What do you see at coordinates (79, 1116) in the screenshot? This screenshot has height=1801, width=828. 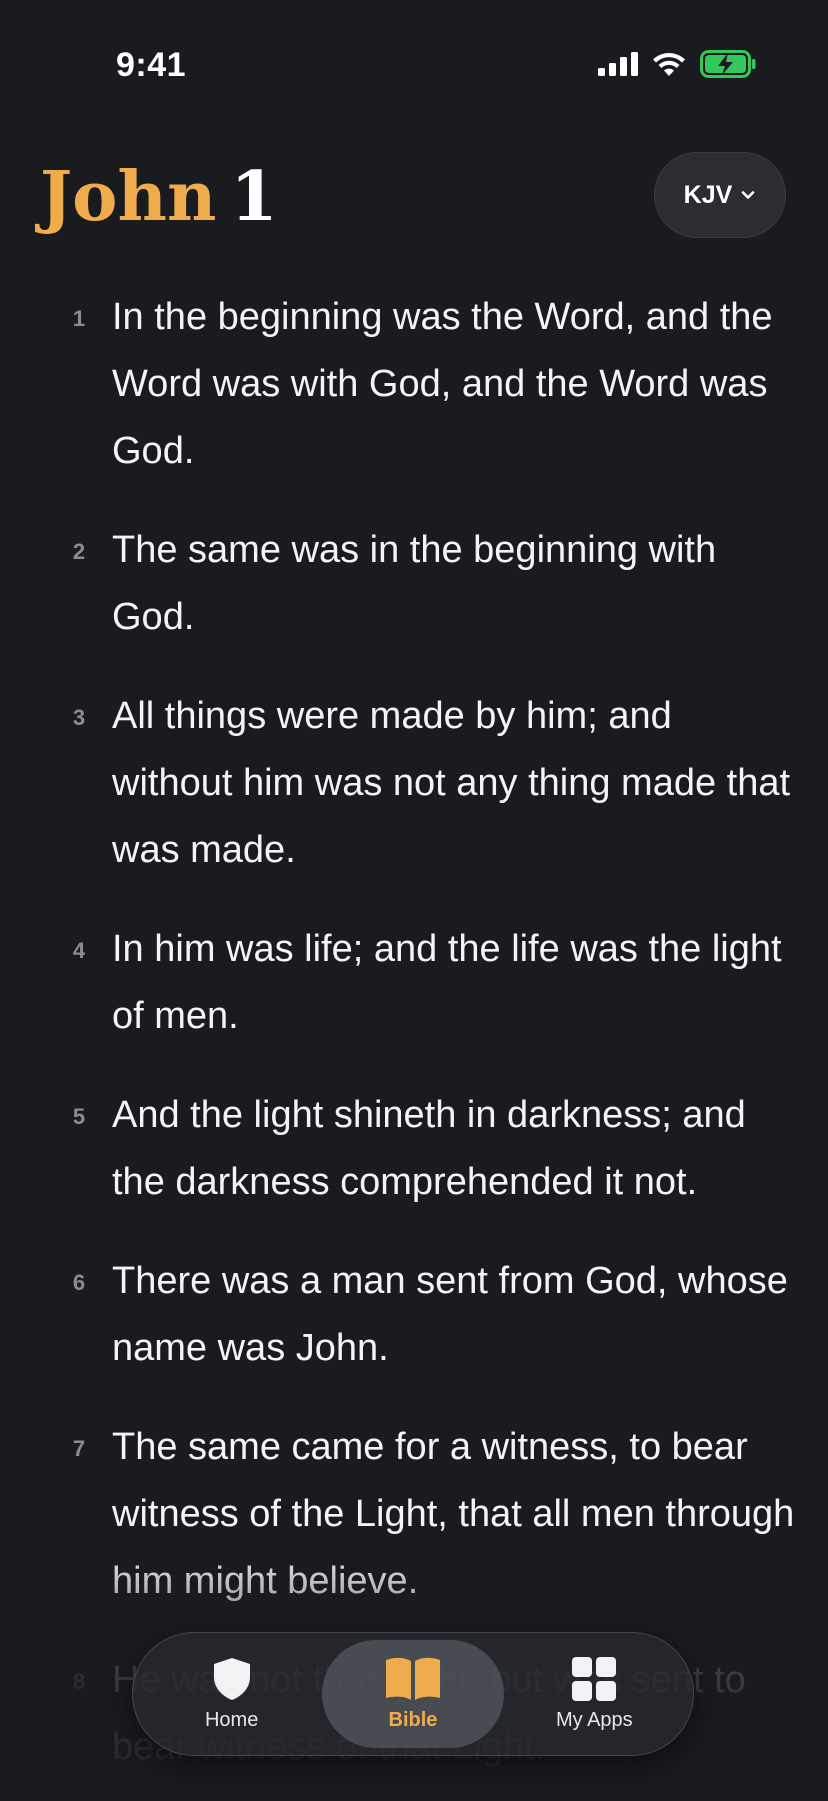 I see `verse-number: 5` at bounding box center [79, 1116].